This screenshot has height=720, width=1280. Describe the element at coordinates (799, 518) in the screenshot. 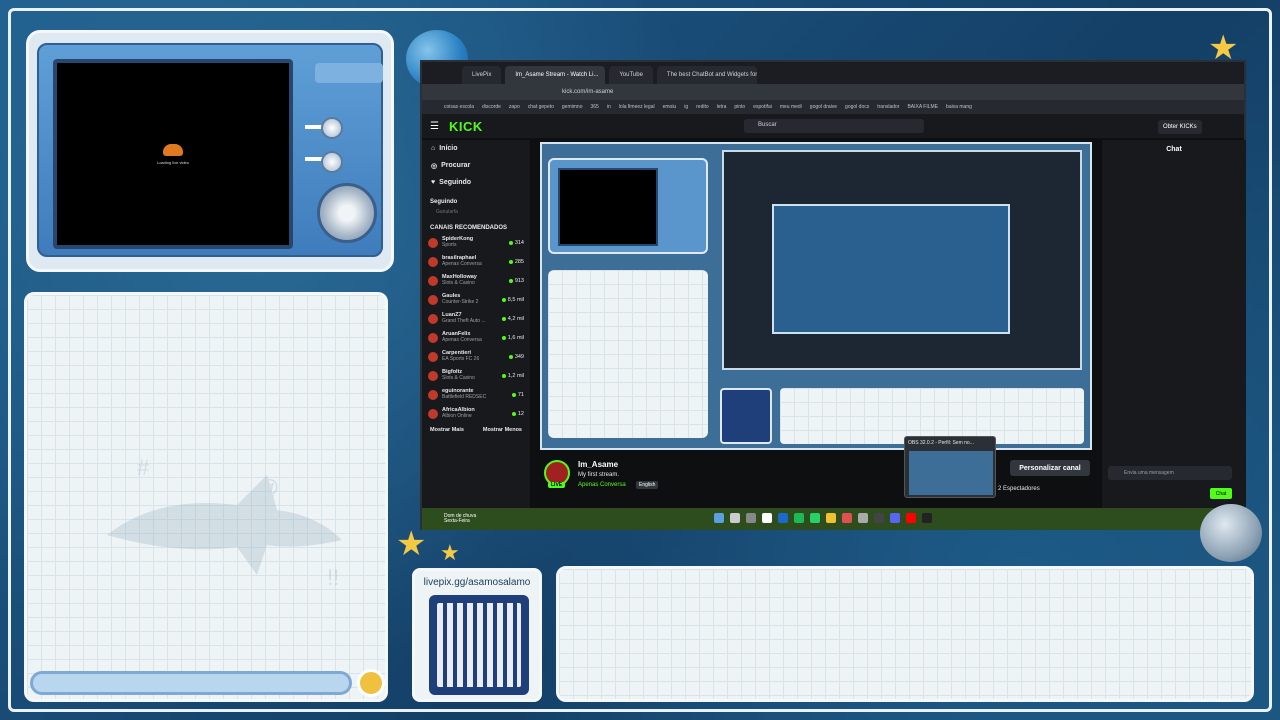

I see `spotify-icon` at that location.